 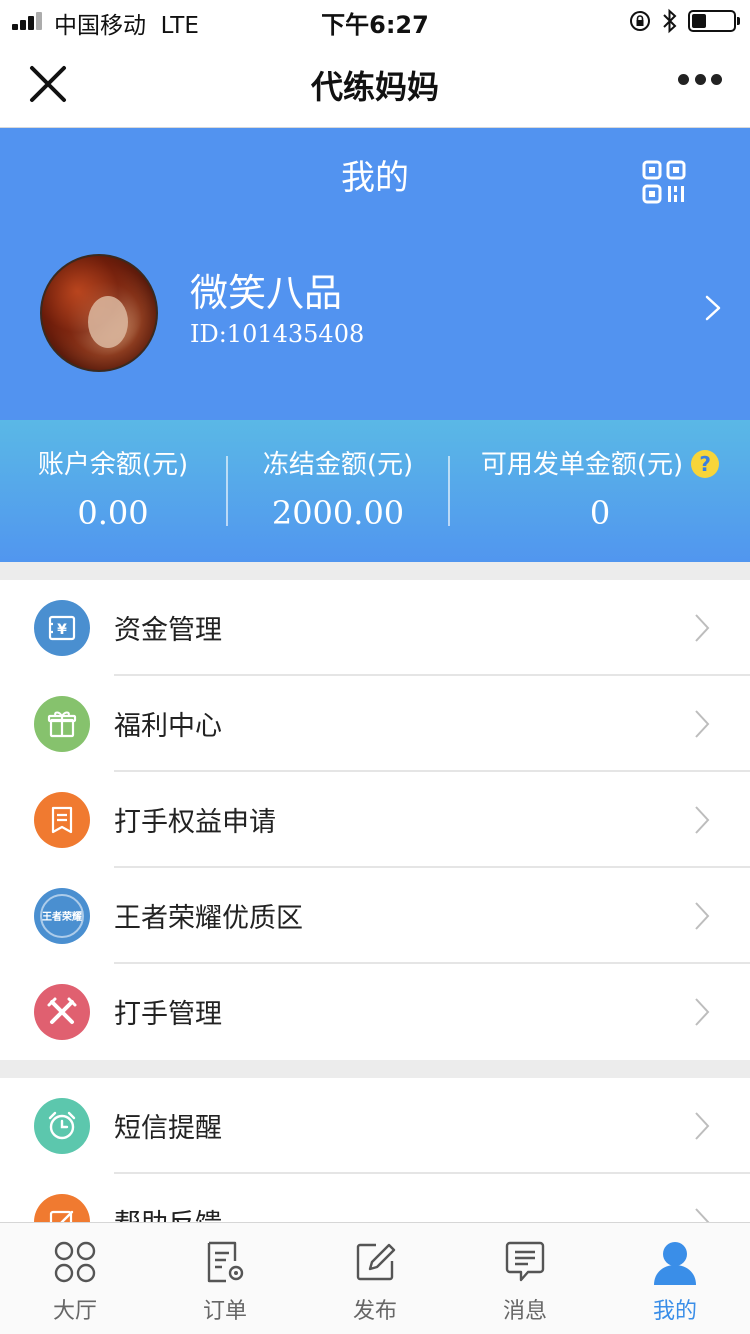 I want to click on menu-item-honor-of-kings: 王者荣耀 王者荣耀优质区, so click(x=375, y=916).